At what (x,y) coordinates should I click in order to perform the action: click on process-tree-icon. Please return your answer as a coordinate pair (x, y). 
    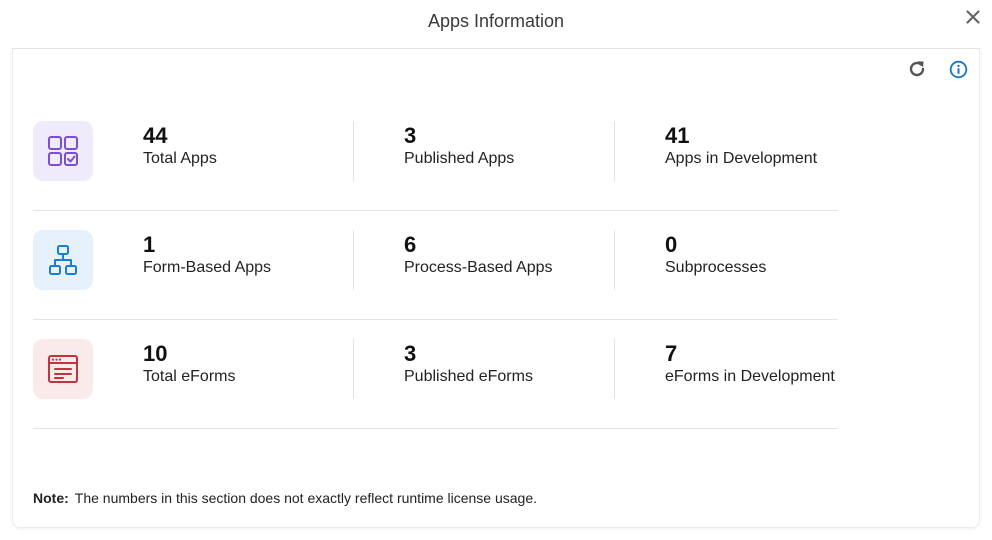
    Looking at the image, I should click on (63, 260).